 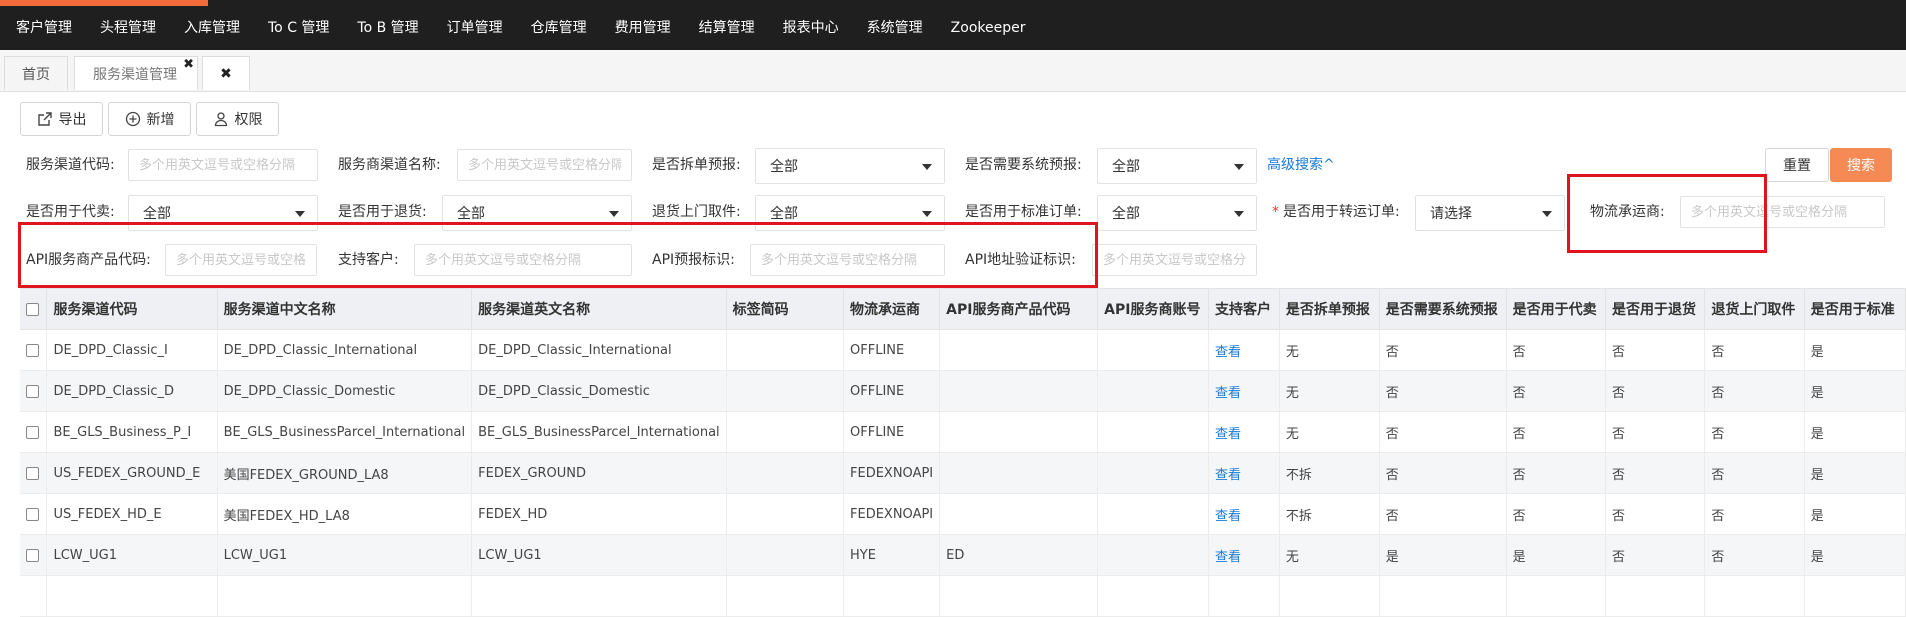 What do you see at coordinates (643, 28) in the screenshot?
I see `nav-item-fees: 费用管理` at bounding box center [643, 28].